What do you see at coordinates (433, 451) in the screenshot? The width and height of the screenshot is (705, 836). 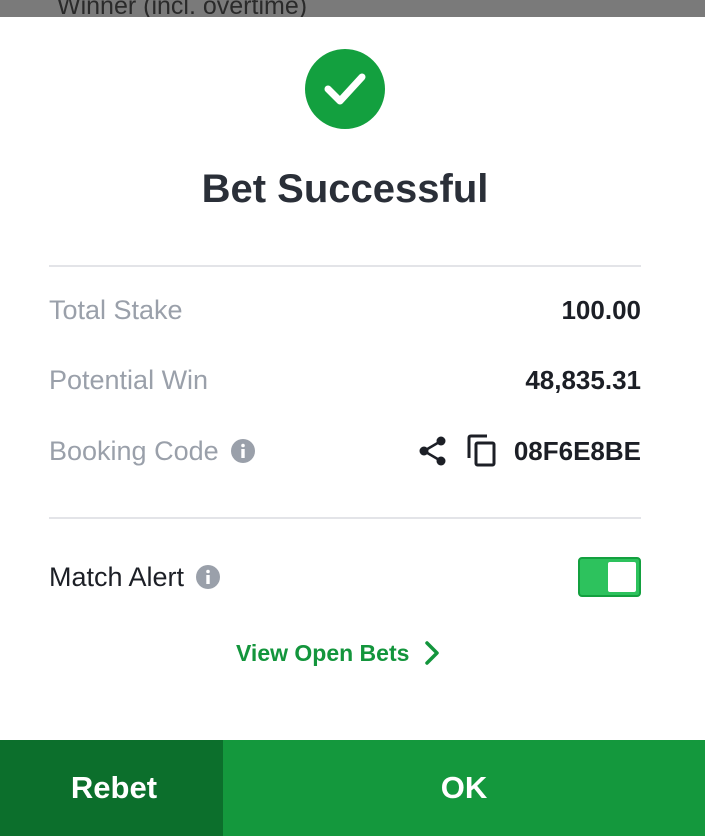 I see `share-icon` at bounding box center [433, 451].